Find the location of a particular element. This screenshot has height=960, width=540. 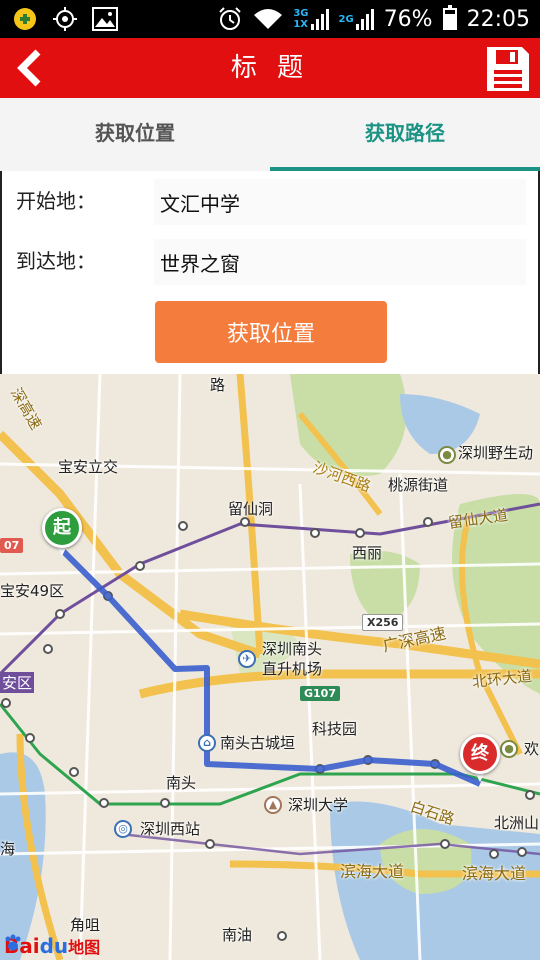

battery-icon is located at coordinates (449, 17).